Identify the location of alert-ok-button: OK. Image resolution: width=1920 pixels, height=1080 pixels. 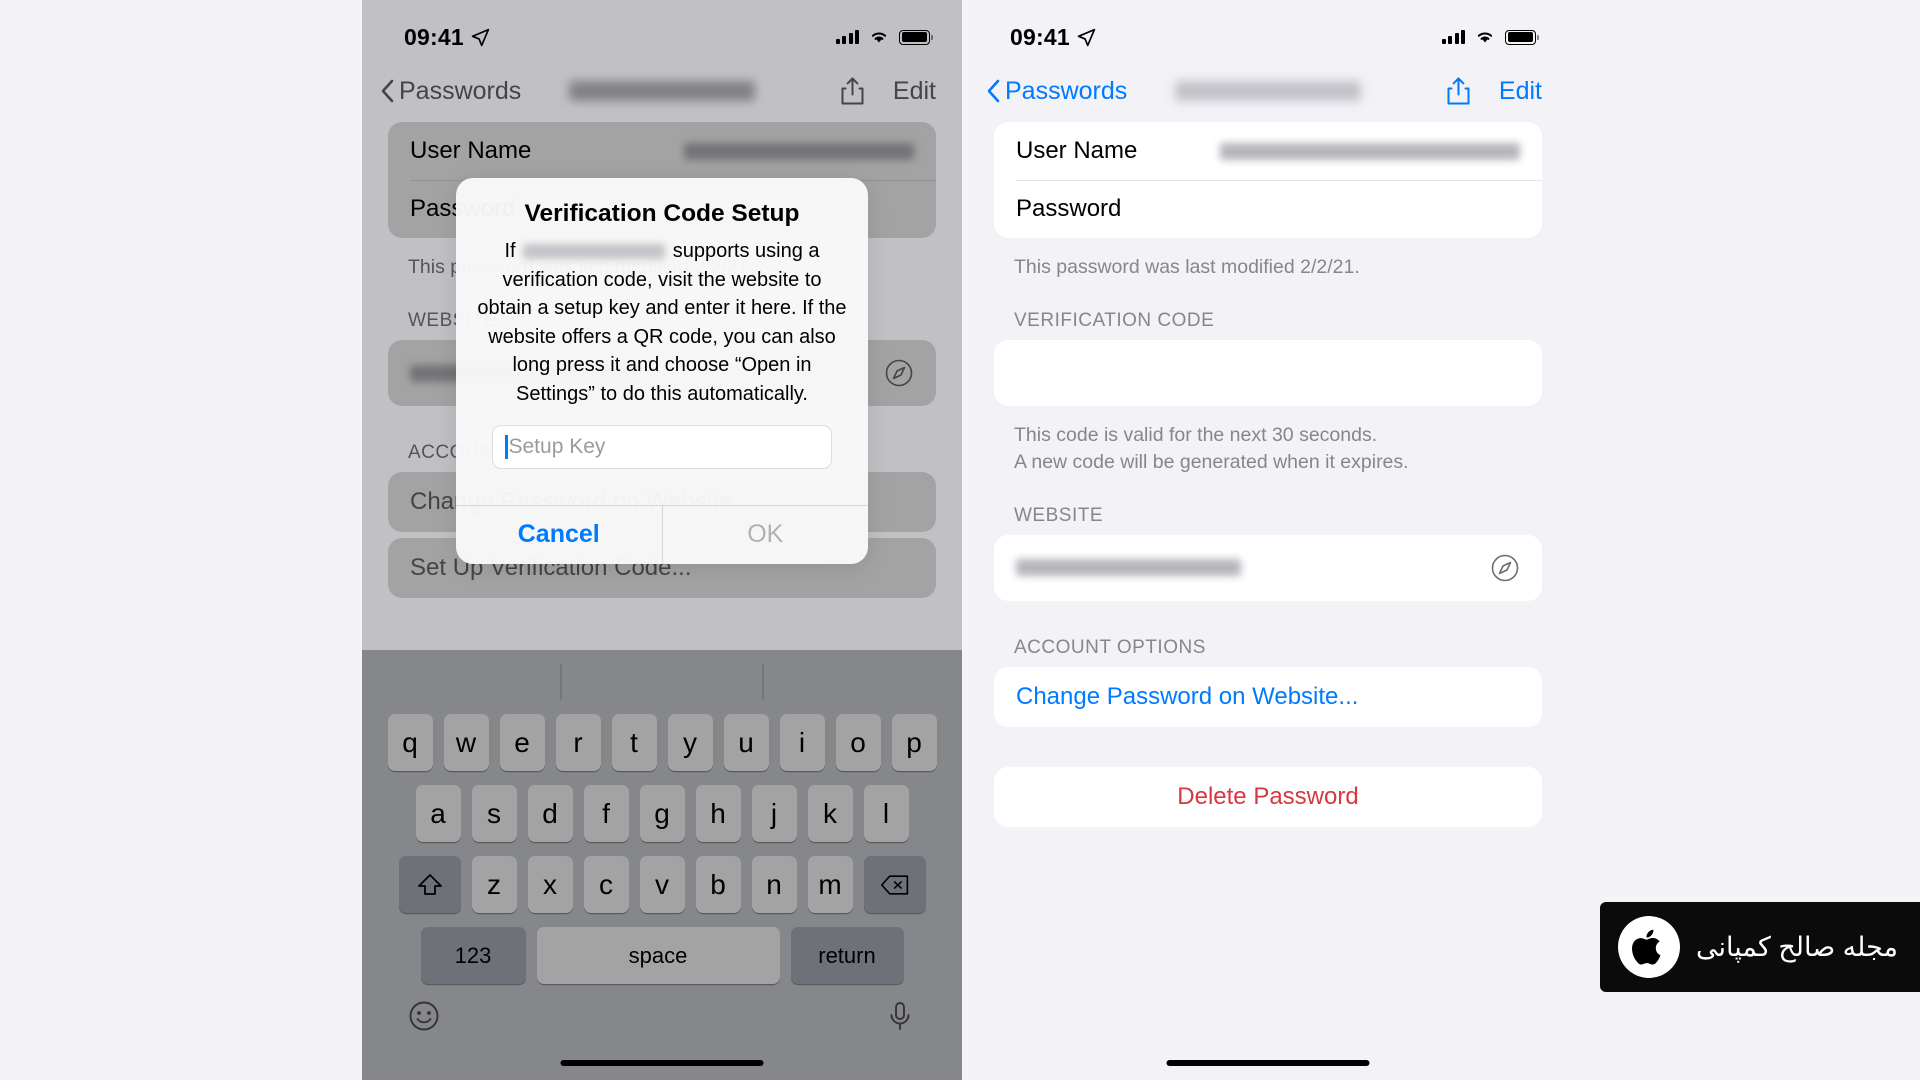
(765, 534).